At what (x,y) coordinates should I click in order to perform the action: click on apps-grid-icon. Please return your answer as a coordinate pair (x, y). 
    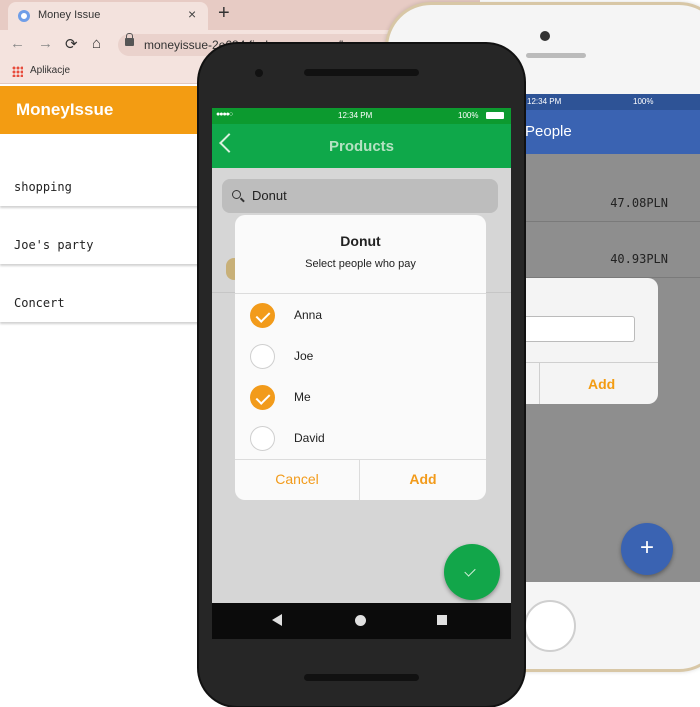
    Looking at the image, I should click on (17, 71).